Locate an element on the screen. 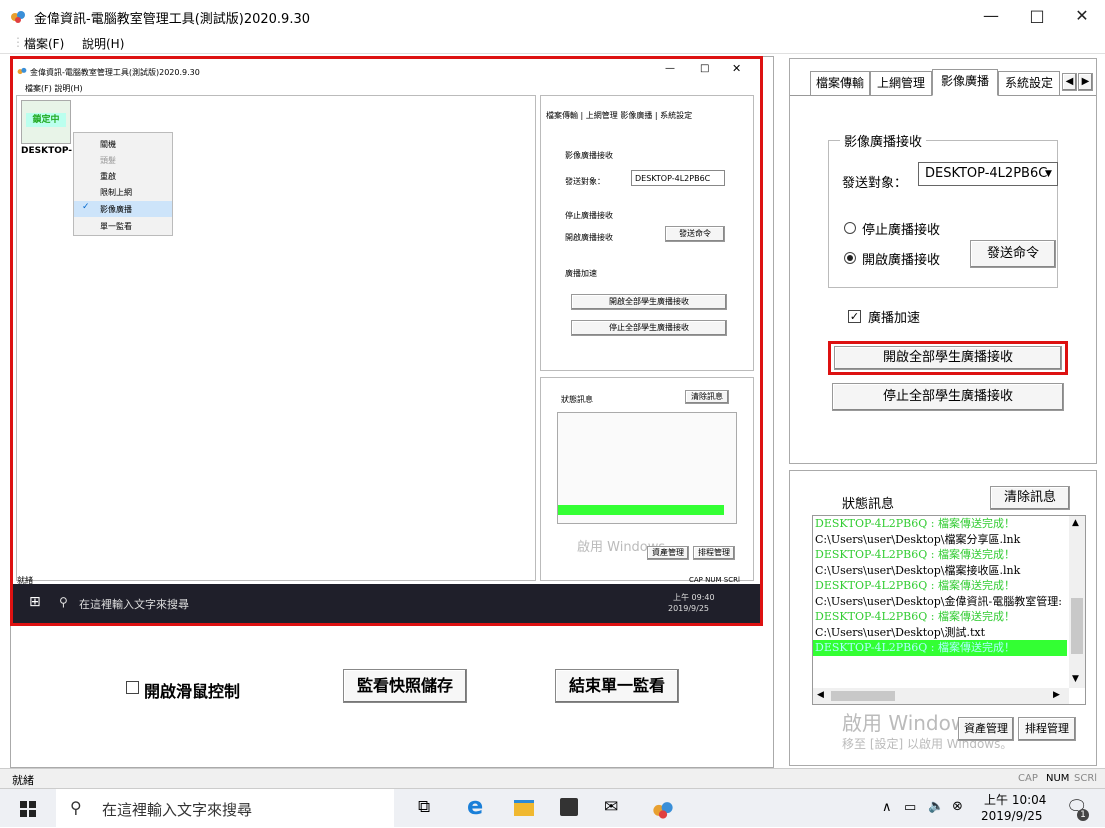 The height and width of the screenshot is (828, 1105). remote-status-title: 狀態訊息 is located at coordinates (577, 399).